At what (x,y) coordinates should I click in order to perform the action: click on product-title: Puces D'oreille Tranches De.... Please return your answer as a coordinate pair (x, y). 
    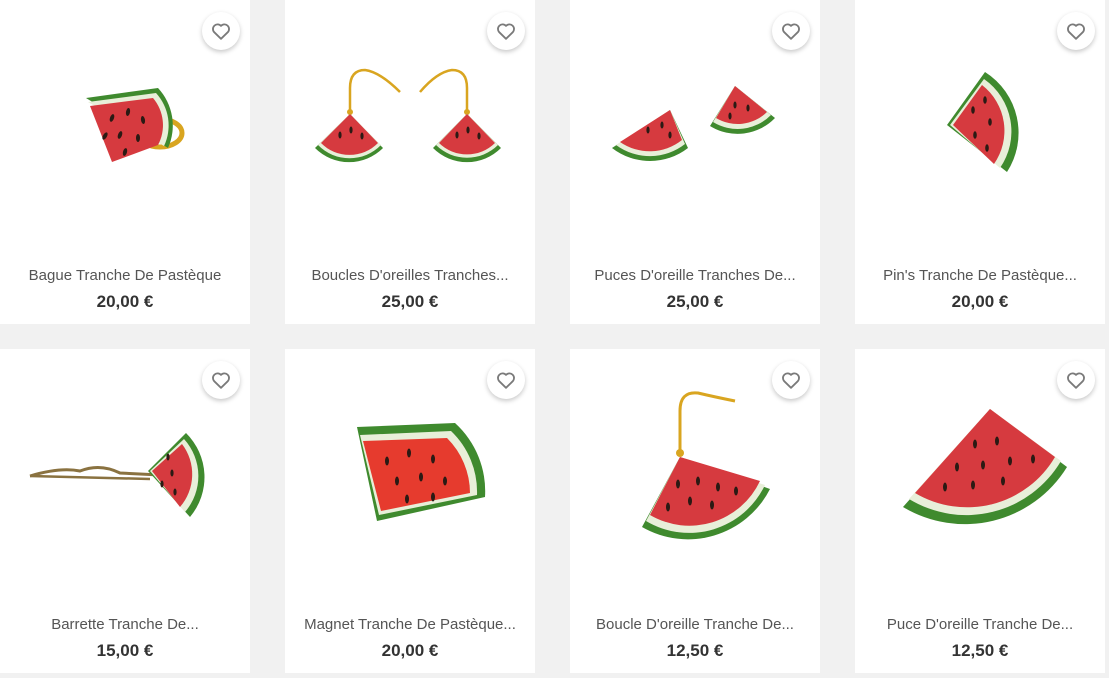
    Looking at the image, I should click on (695, 275).